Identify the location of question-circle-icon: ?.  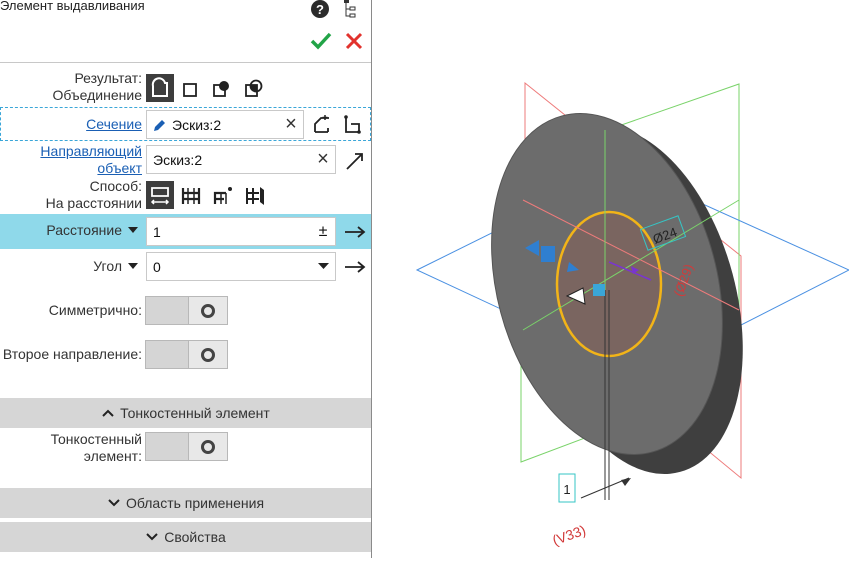
(320, 10).